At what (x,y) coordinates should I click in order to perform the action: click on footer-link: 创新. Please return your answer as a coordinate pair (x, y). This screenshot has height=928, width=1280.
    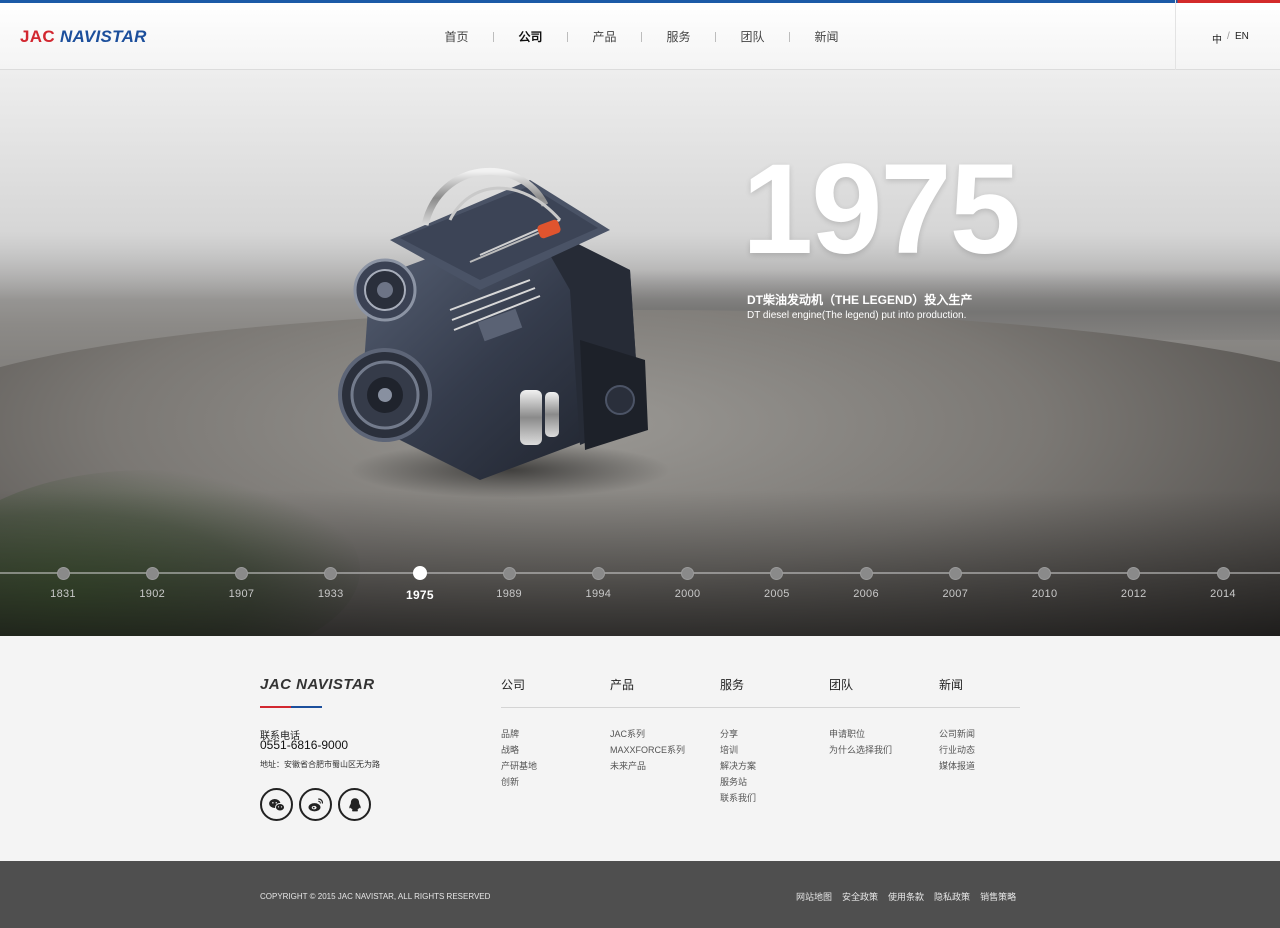
    Looking at the image, I should click on (519, 782).